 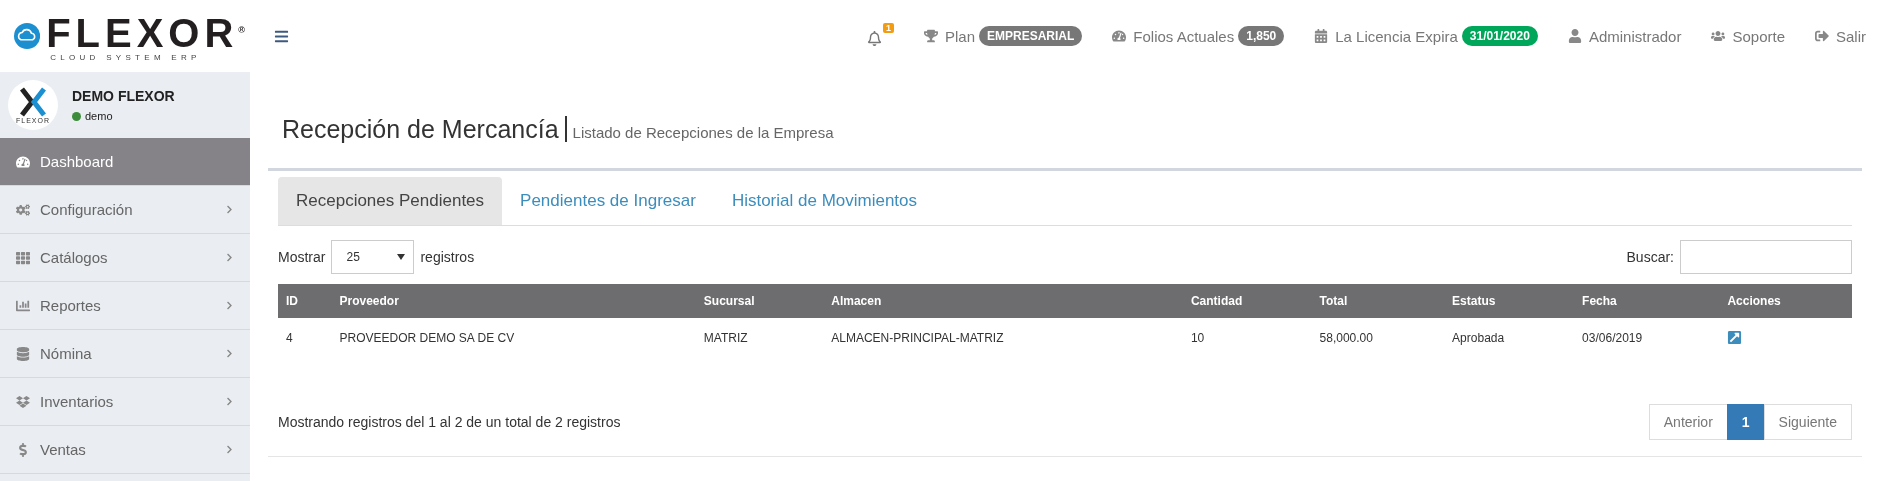 I want to click on notification-count: 1, so click(x=888, y=27).